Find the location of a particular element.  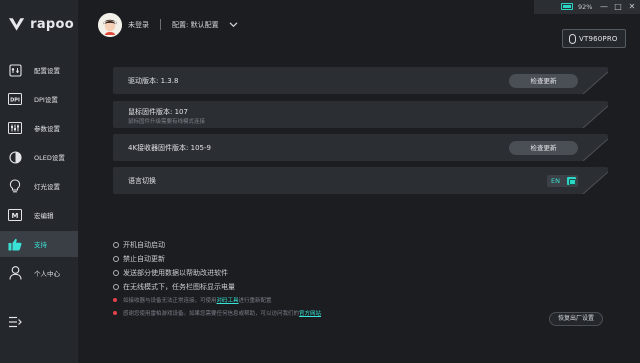

help-note: 感谢您使用雷柏游戏设备。如果您需要任何信息或帮助，可以访问我们的 官方网站 is located at coordinates (217, 313).